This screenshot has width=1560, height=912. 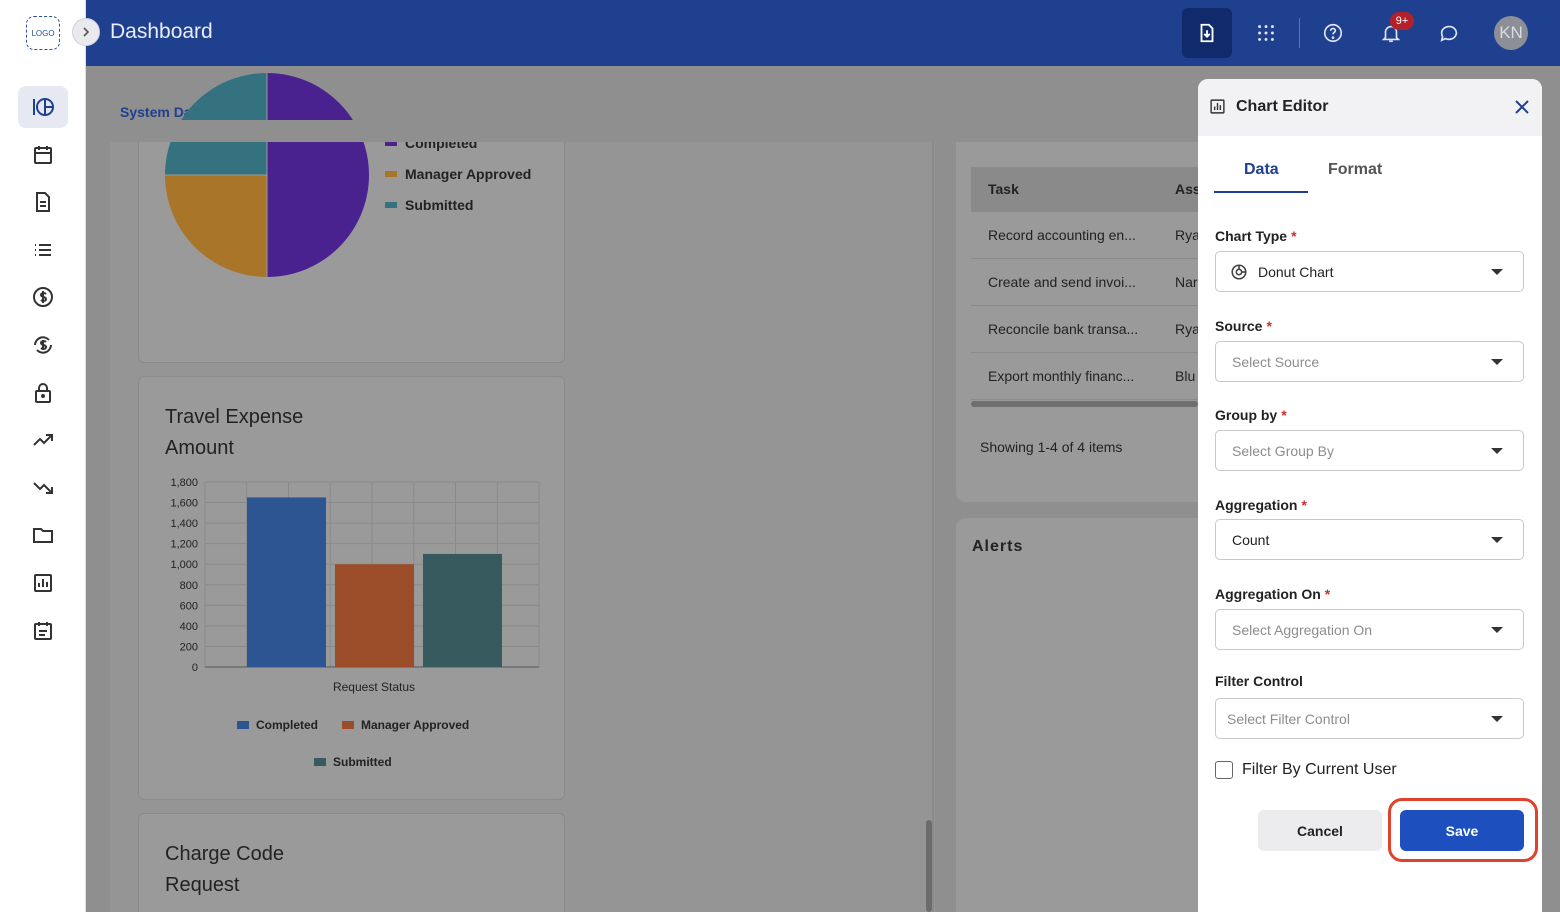 What do you see at coordinates (1369, 271) in the screenshot?
I see `chart-type-select: Donut Chart` at bounding box center [1369, 271].